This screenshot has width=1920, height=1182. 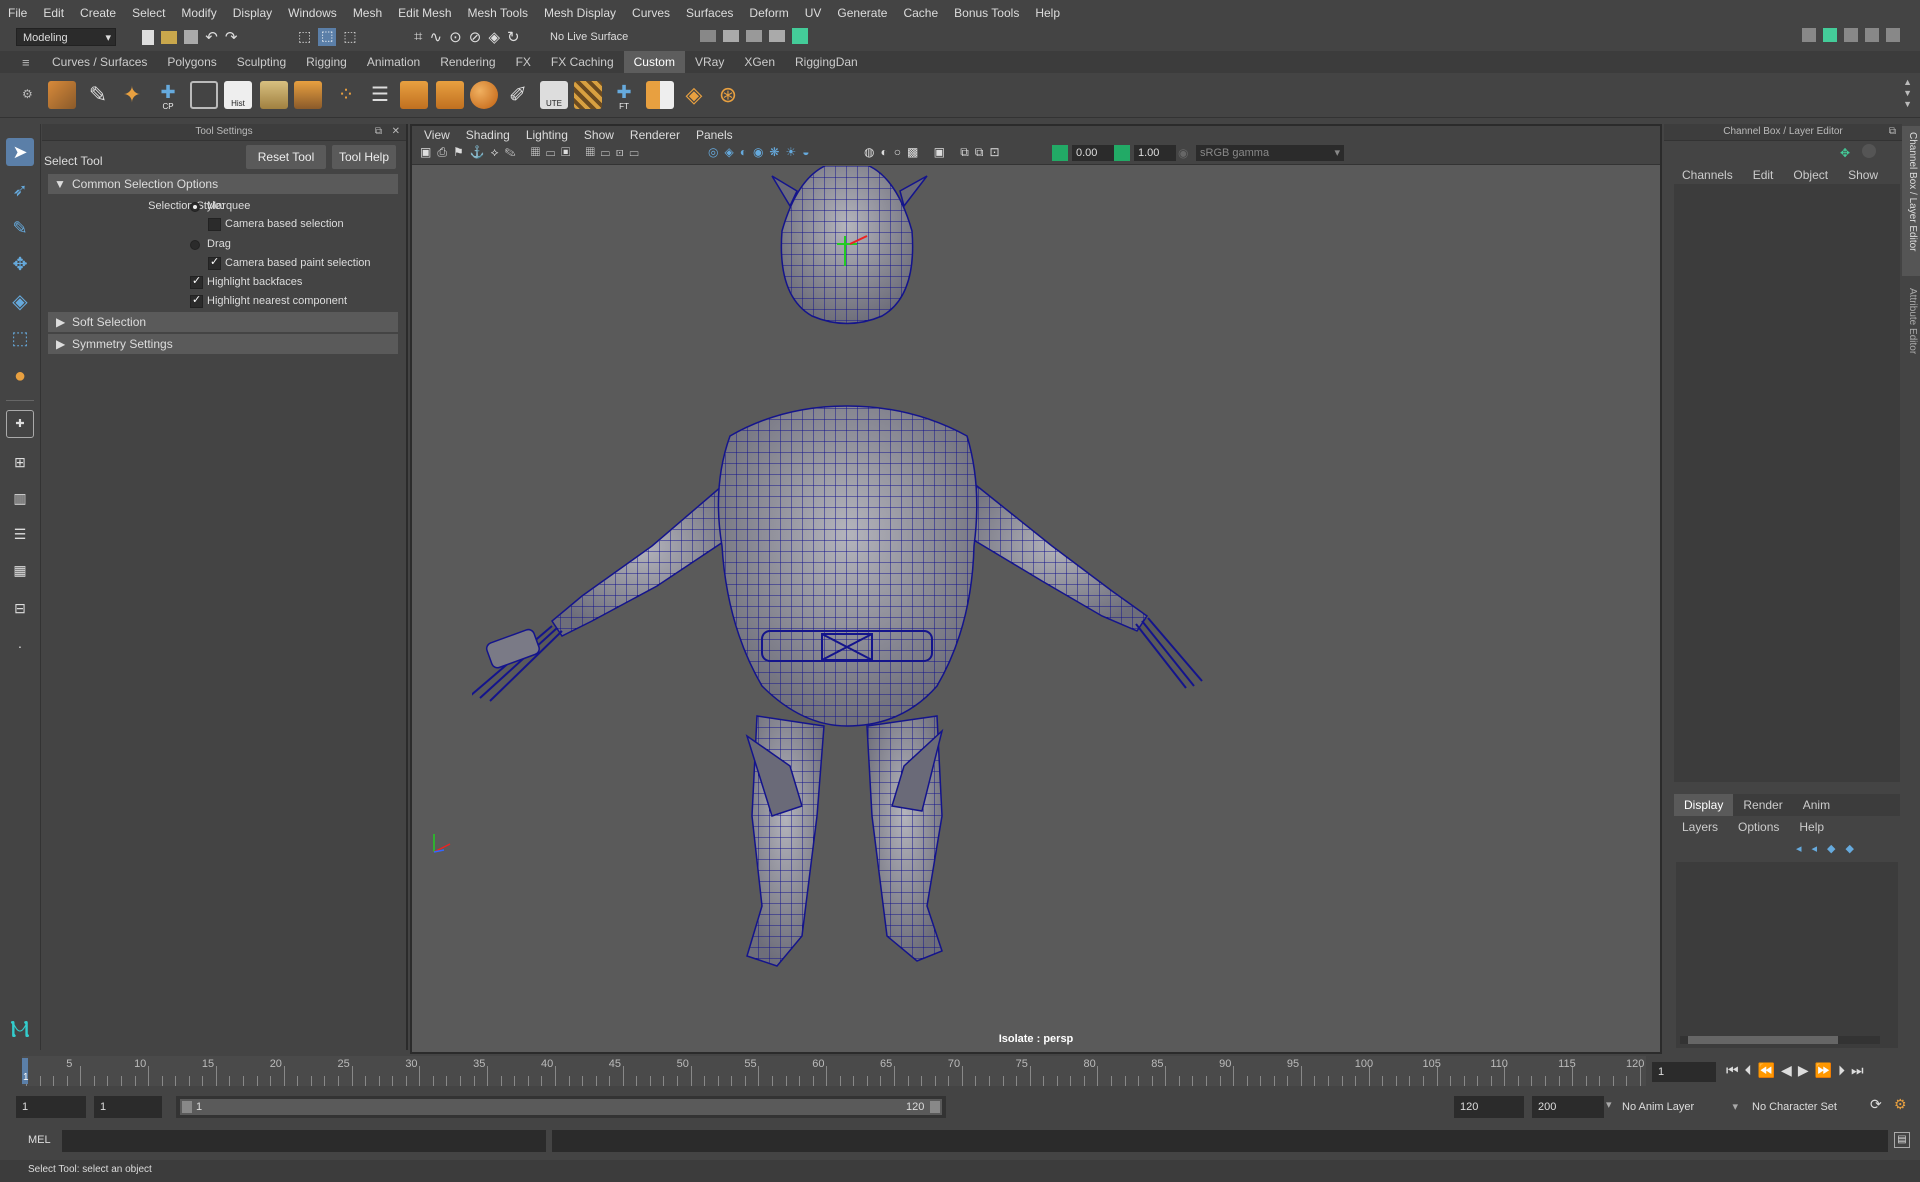 I want to click on shelf-tab-custom: Custom, so click(x=654, y=62).